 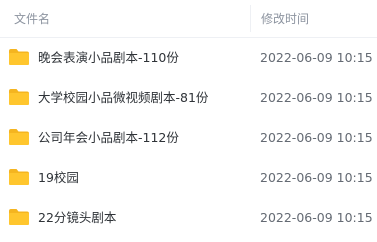 I want to click on file-name: 19校园, so click(x=58, y=178).